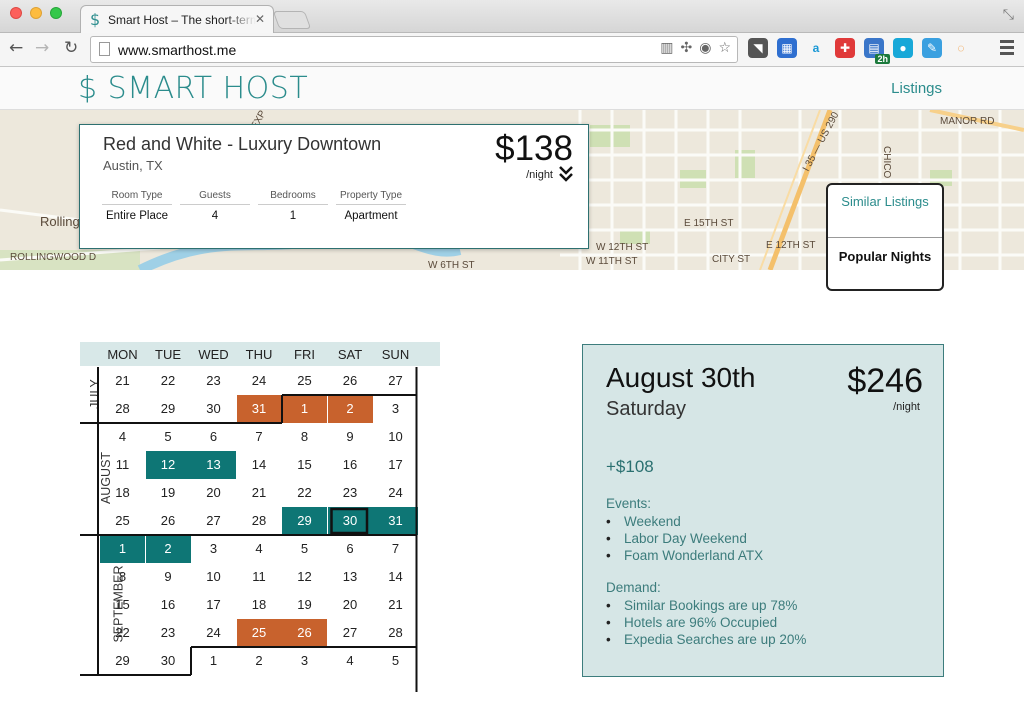  I want to click on event-item: Weekend, so click(684, 521).